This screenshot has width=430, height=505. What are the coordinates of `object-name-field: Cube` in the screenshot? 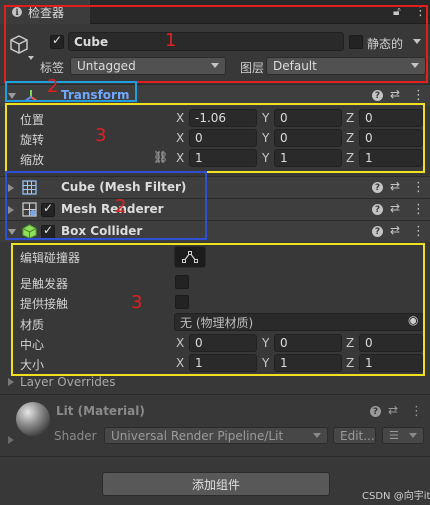 It's located at (206, 41).